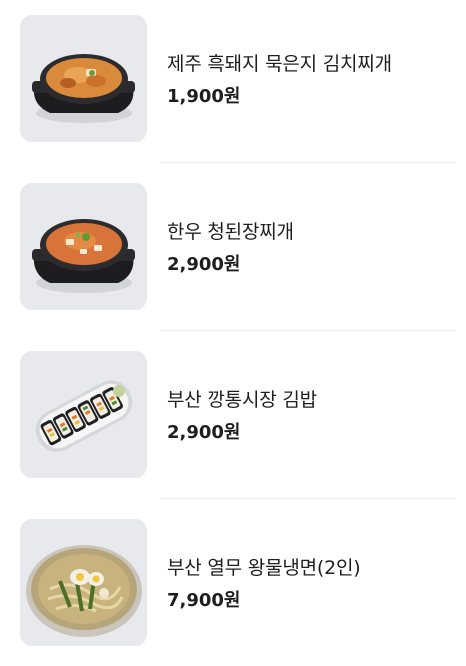 This screenshot has height=666, width=466. Describe the element at coordinates (230, 232) in the screenshot. I see `menu-item-name: 한우 청된장찌개` at that location.